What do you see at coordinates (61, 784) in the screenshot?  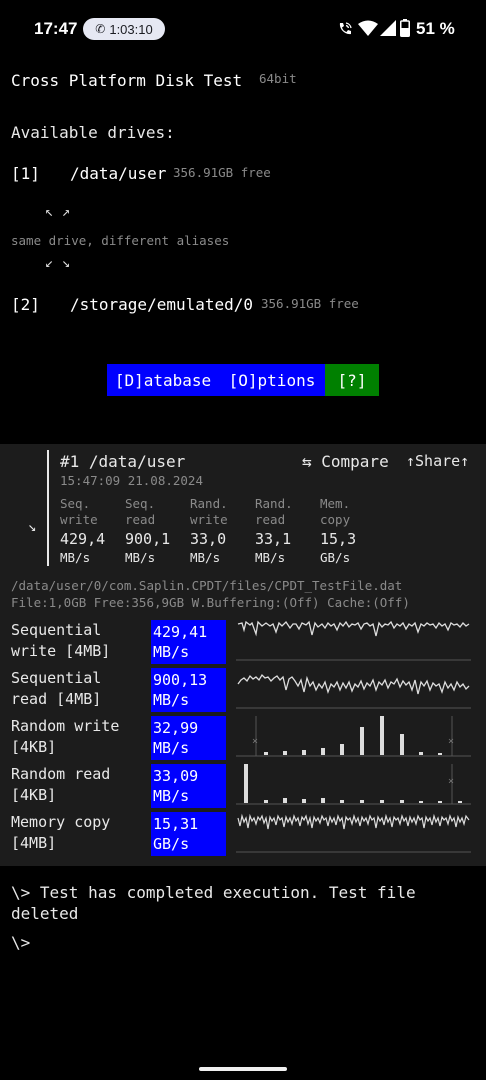 I see `row-label: Random read [4KB]` at bounding box center [61, 784].